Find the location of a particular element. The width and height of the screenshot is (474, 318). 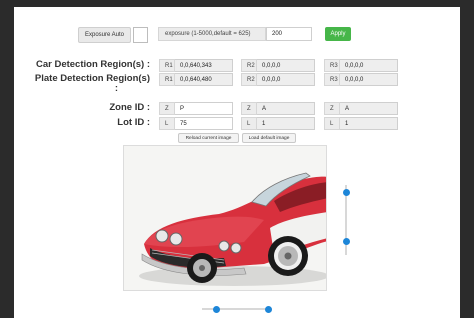

car-region-1-group: R1 0,0,640,343 is located at coordinates (196, 65).